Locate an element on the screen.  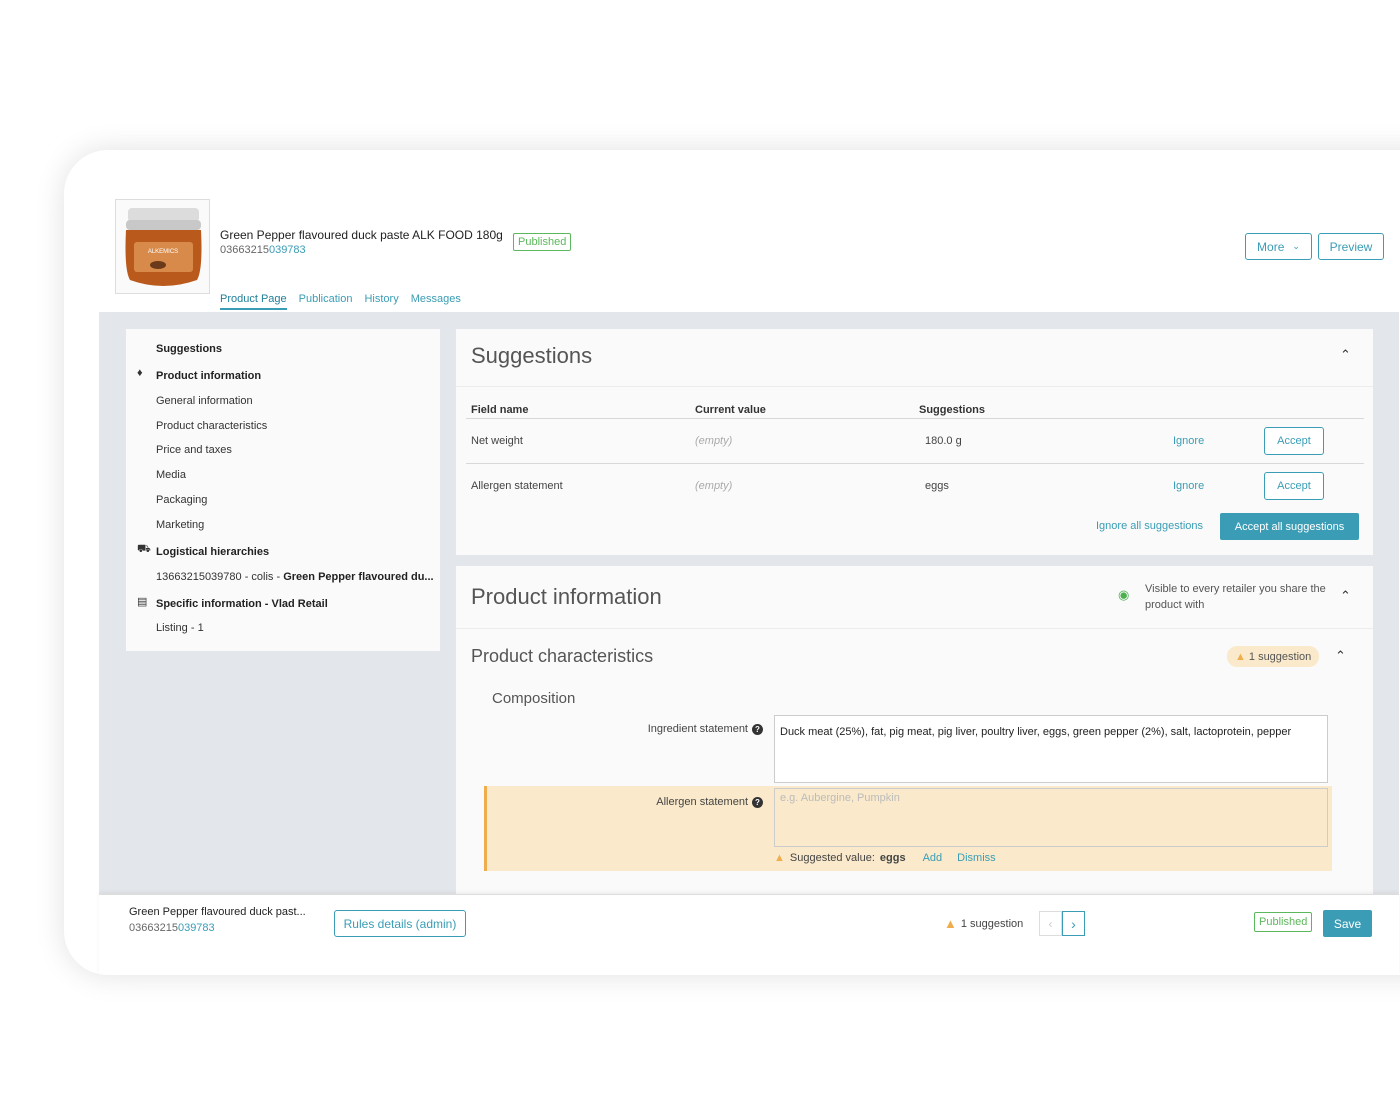
sidebar-item-price-and-taxes: Price and taxes is located at coordinates (194, 450).